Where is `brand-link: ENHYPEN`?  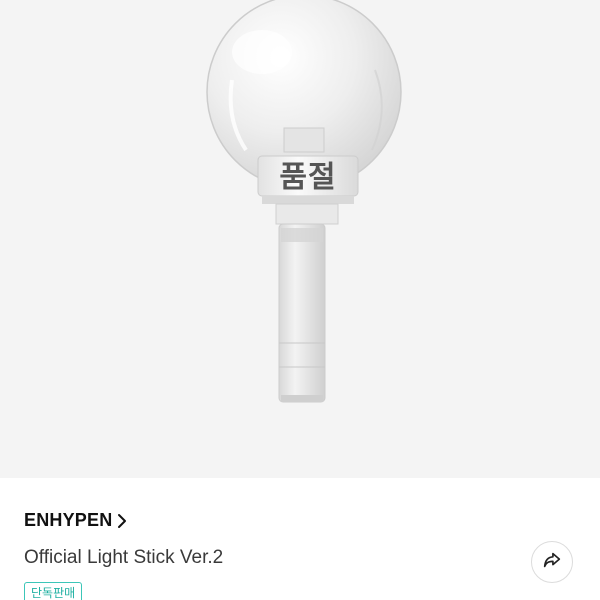 brand-link: ENHYPEN is located at coordinates (76, 520).